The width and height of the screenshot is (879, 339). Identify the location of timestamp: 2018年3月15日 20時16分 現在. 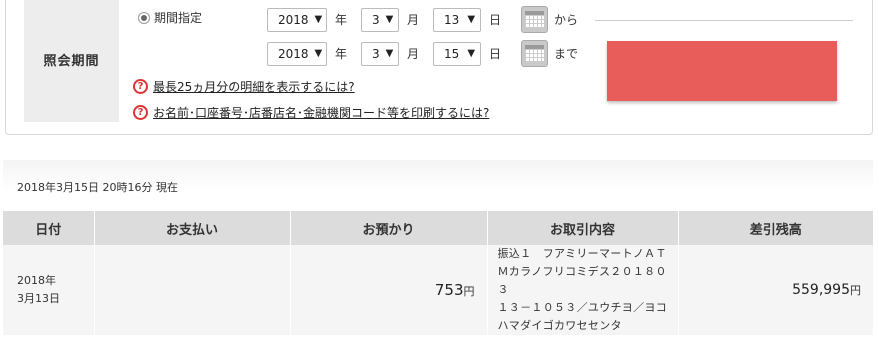
(97, 187).